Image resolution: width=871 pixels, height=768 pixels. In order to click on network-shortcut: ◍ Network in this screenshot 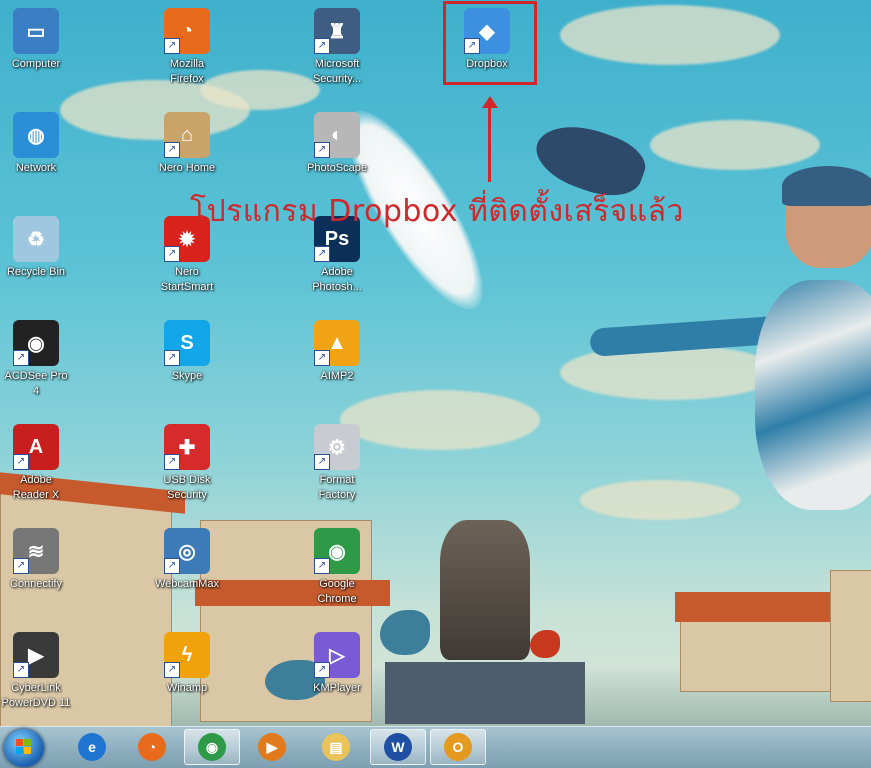, I will do `click(38, 144)`.